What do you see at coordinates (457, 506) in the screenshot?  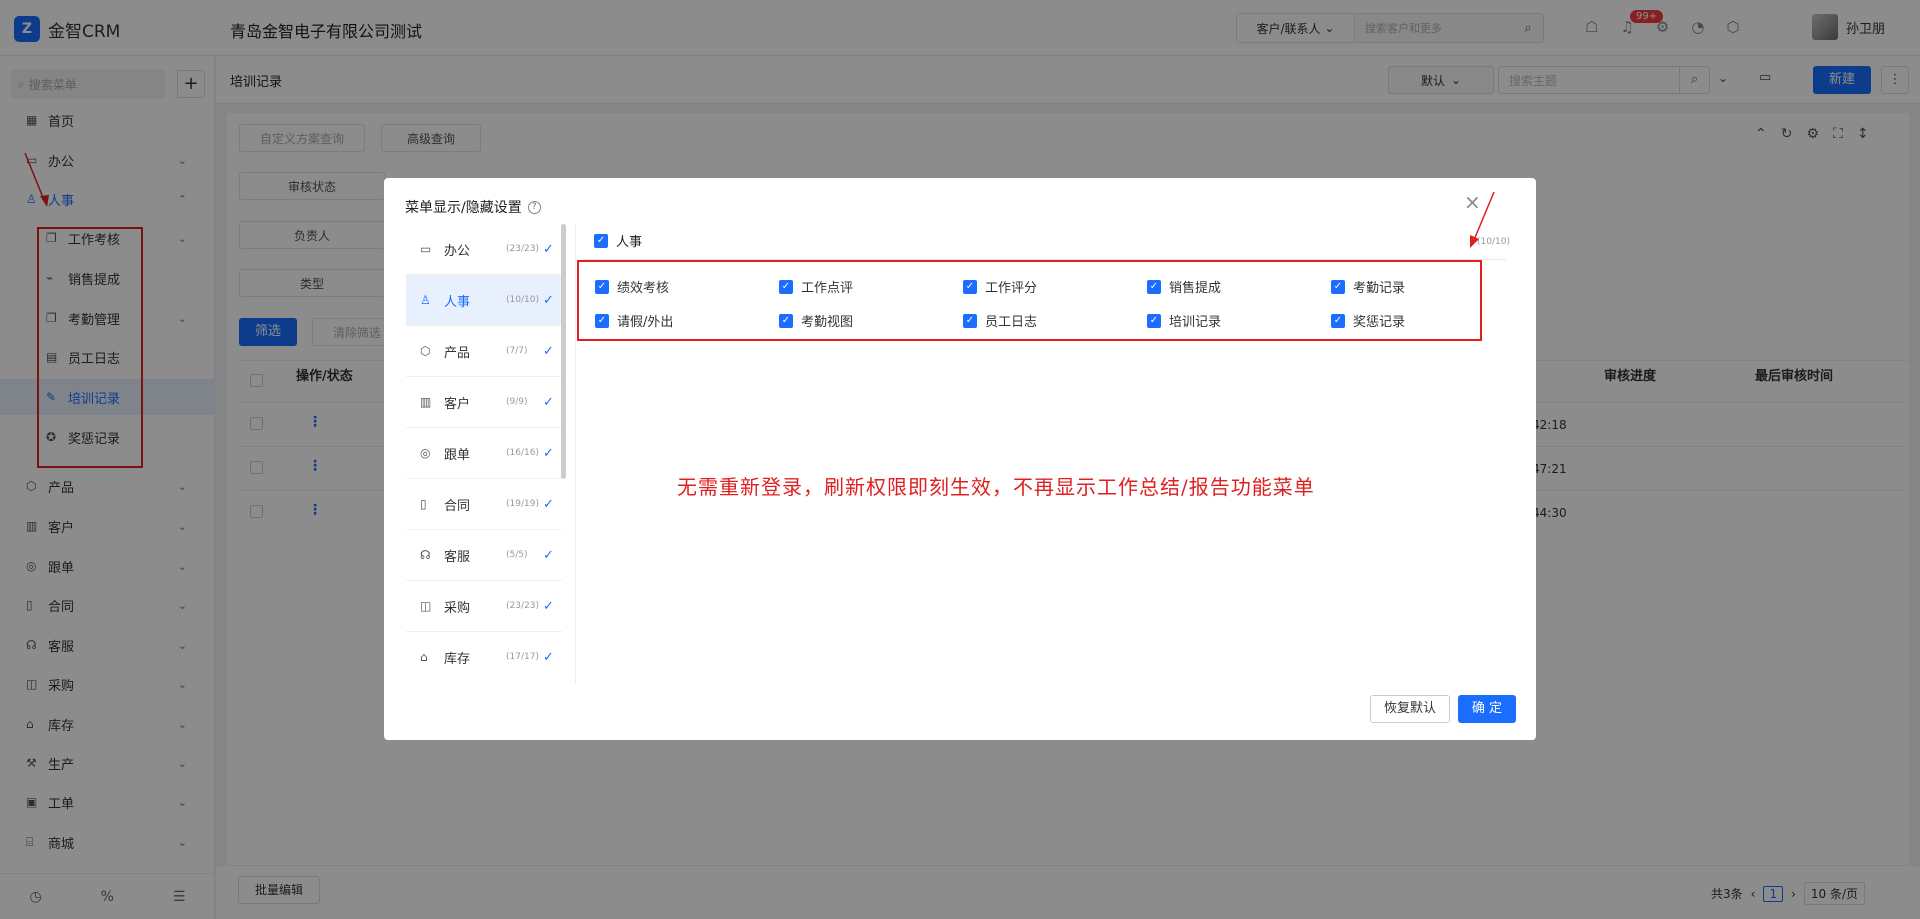 I see `category-label: 合同` at bounding box center [457, 506].